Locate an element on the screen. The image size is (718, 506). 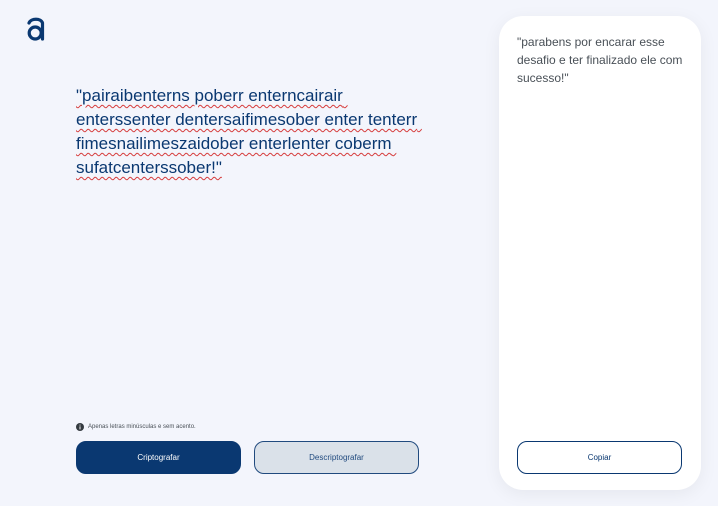
input-hint: Apenas letras minúsculas e sem acento. is located at coordinates (136, 427).